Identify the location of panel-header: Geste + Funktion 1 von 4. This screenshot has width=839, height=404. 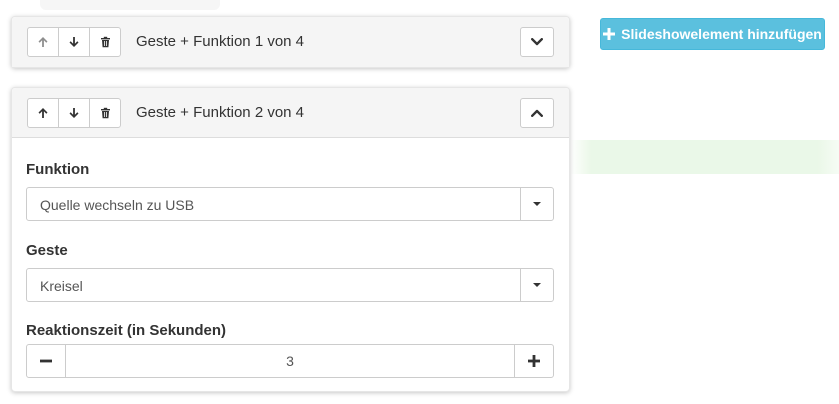
(290, 42).